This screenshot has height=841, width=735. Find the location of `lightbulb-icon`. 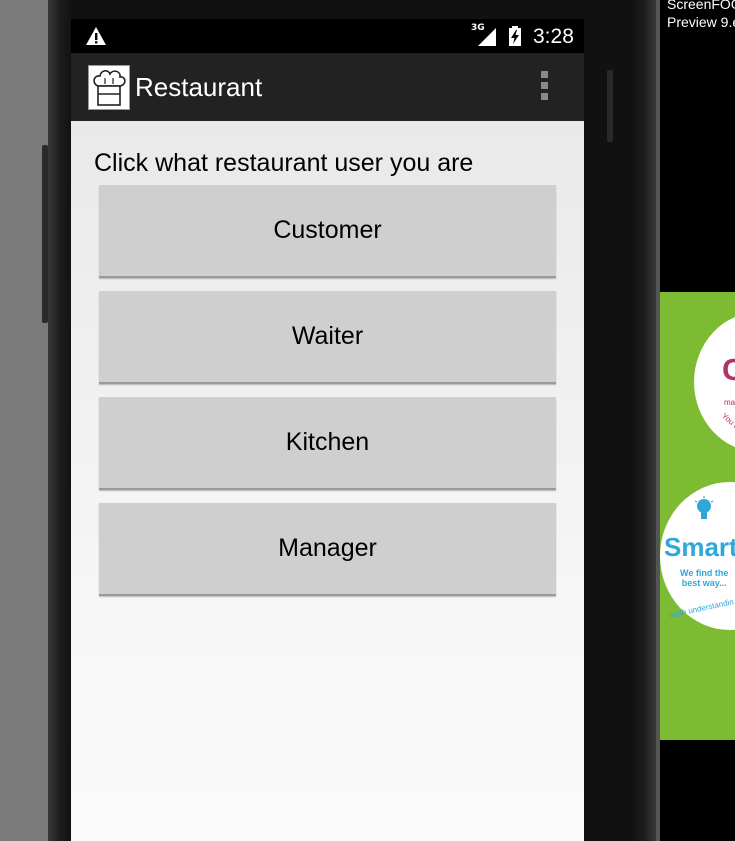

lightbulb-icon is located at coordinates (704, 507).